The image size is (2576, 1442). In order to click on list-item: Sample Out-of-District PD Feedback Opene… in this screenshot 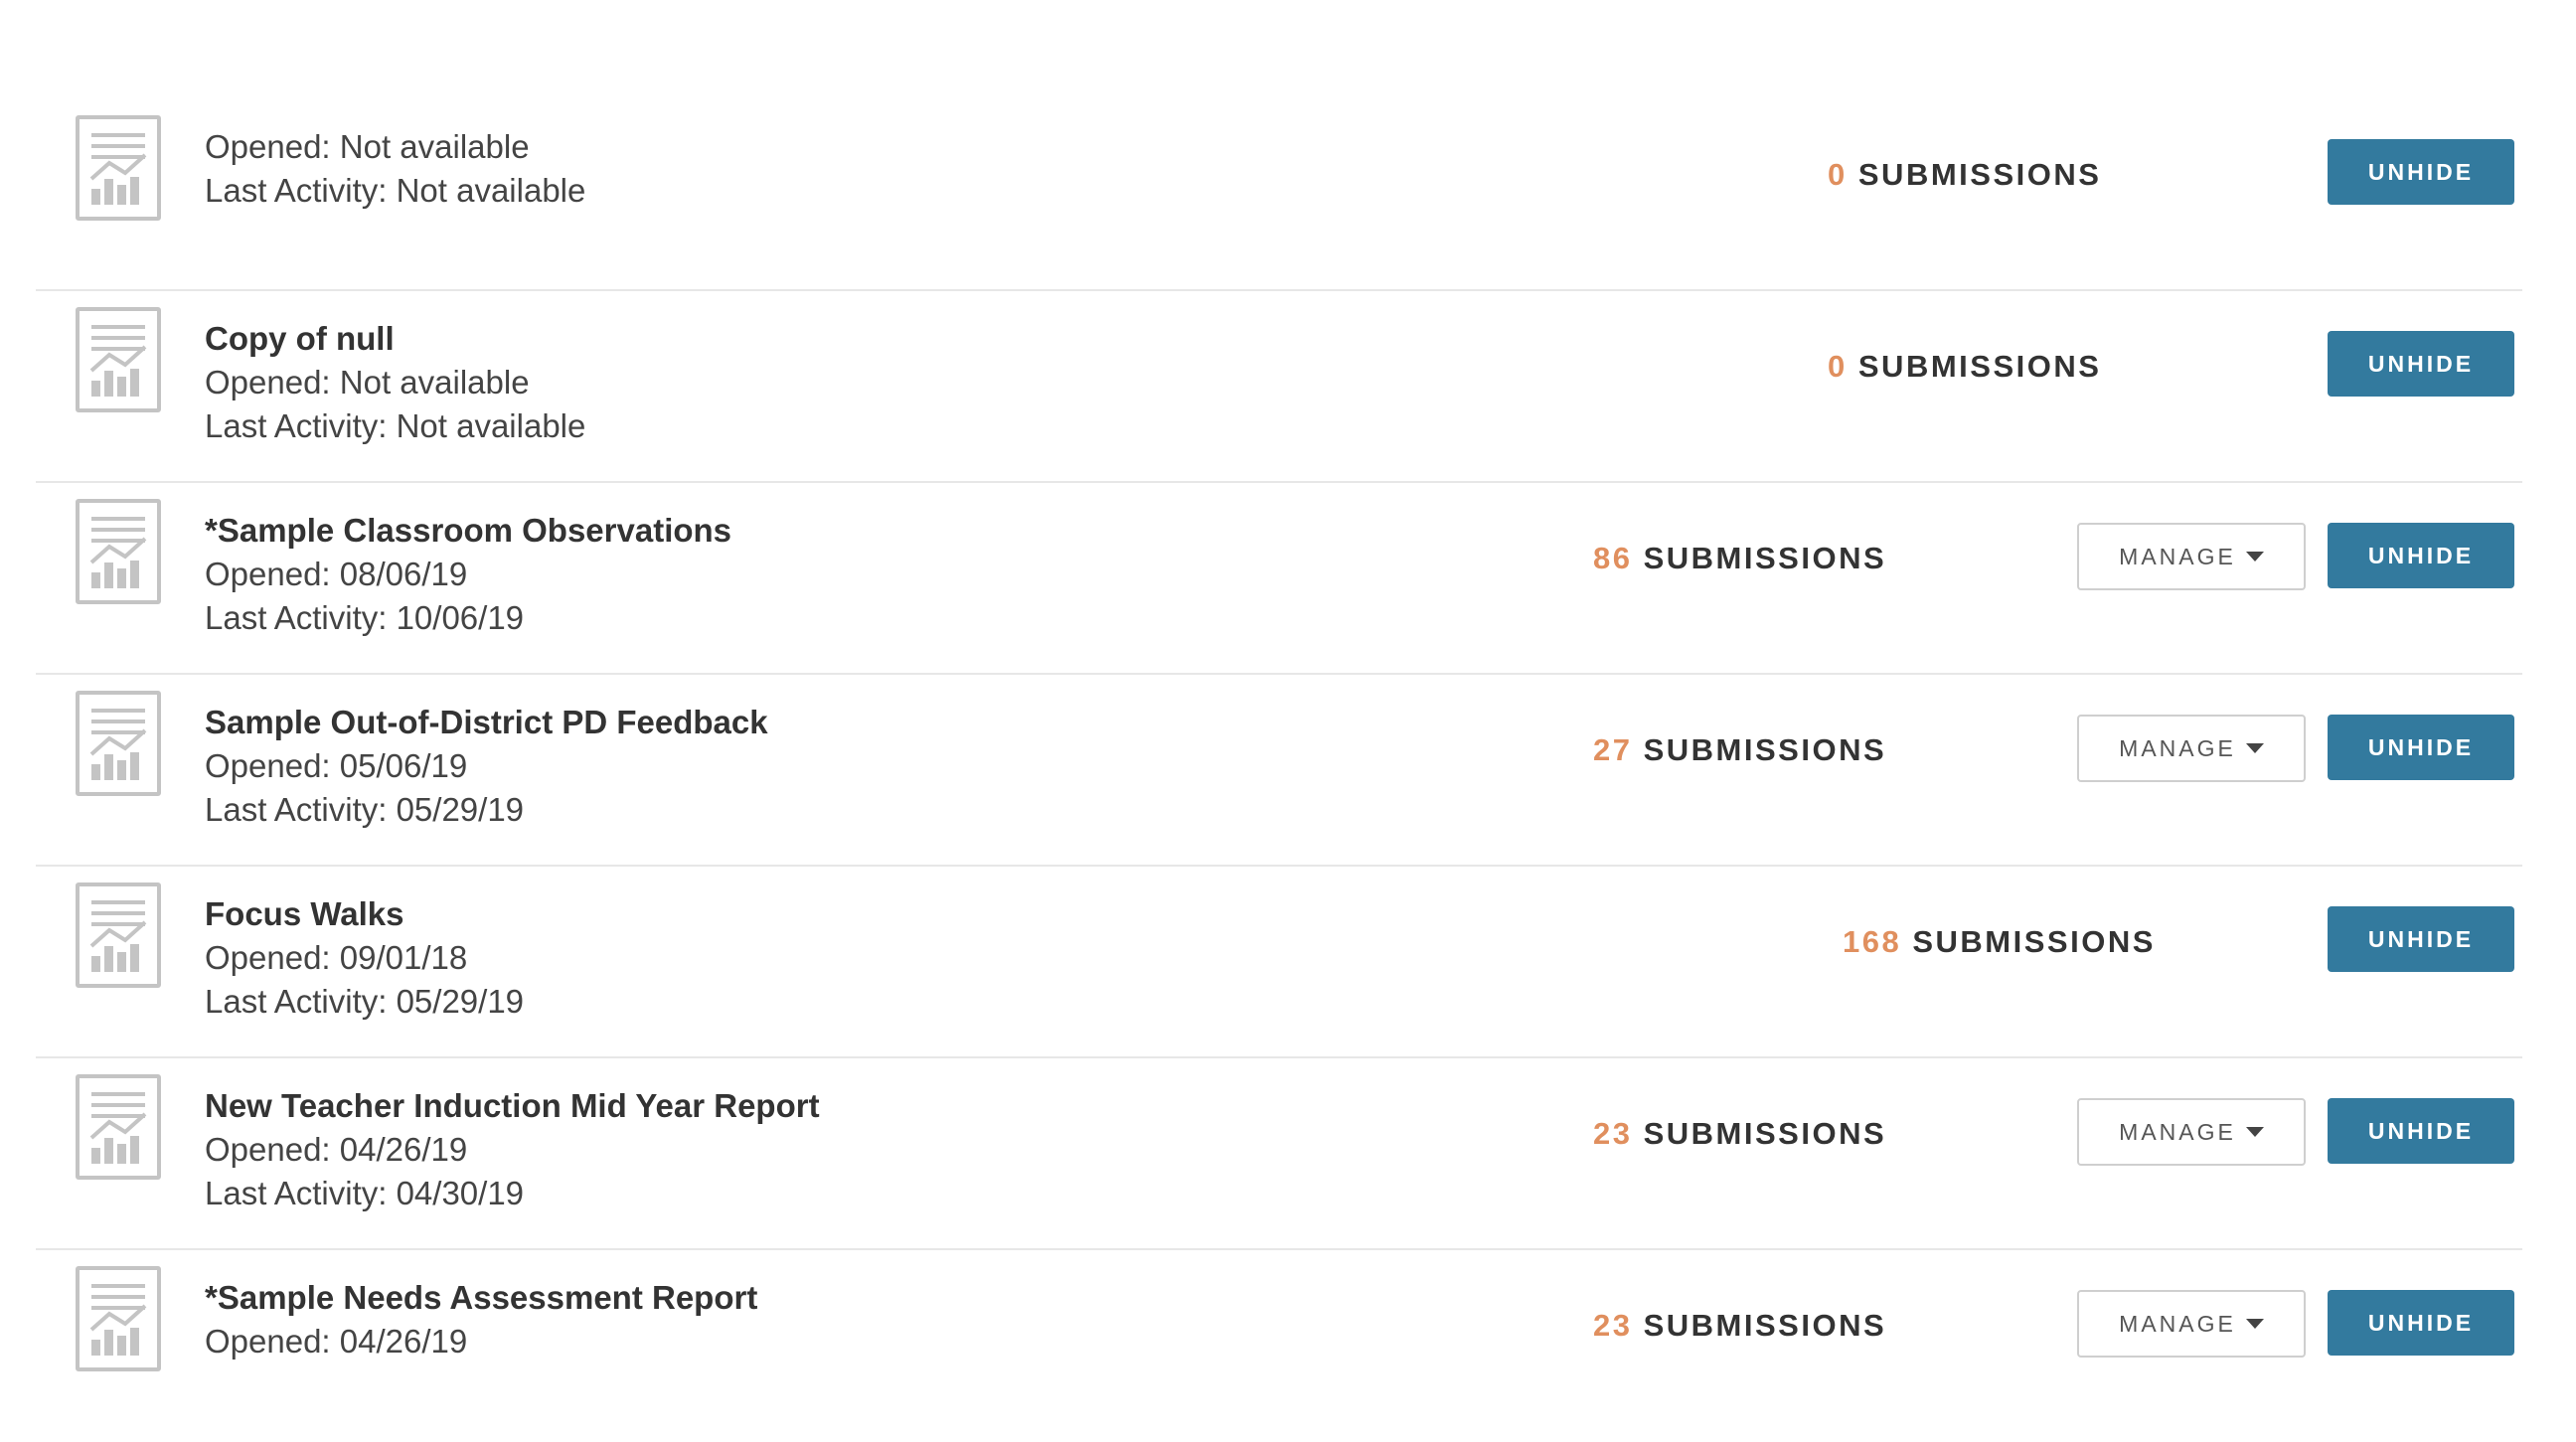, I will do `click(1279, 771)`.